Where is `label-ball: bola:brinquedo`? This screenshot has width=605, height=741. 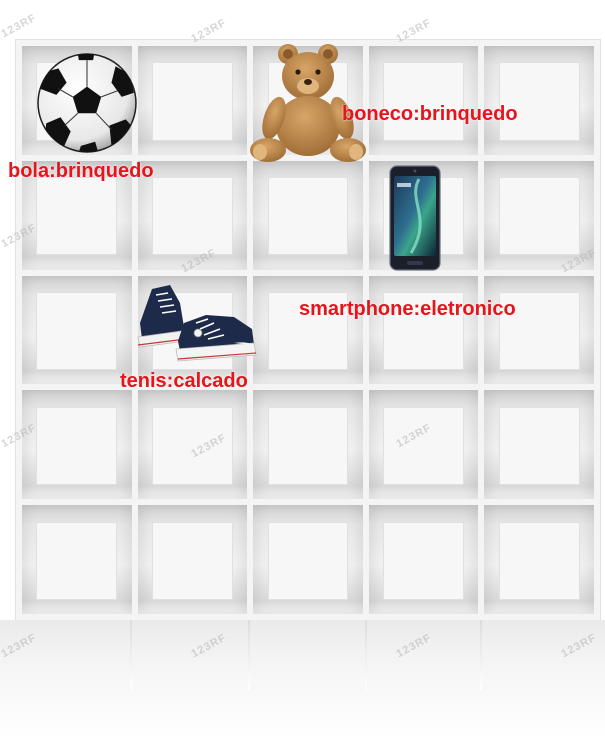 label-ball: bola:brinquedo is located at coordinates (81, 171).